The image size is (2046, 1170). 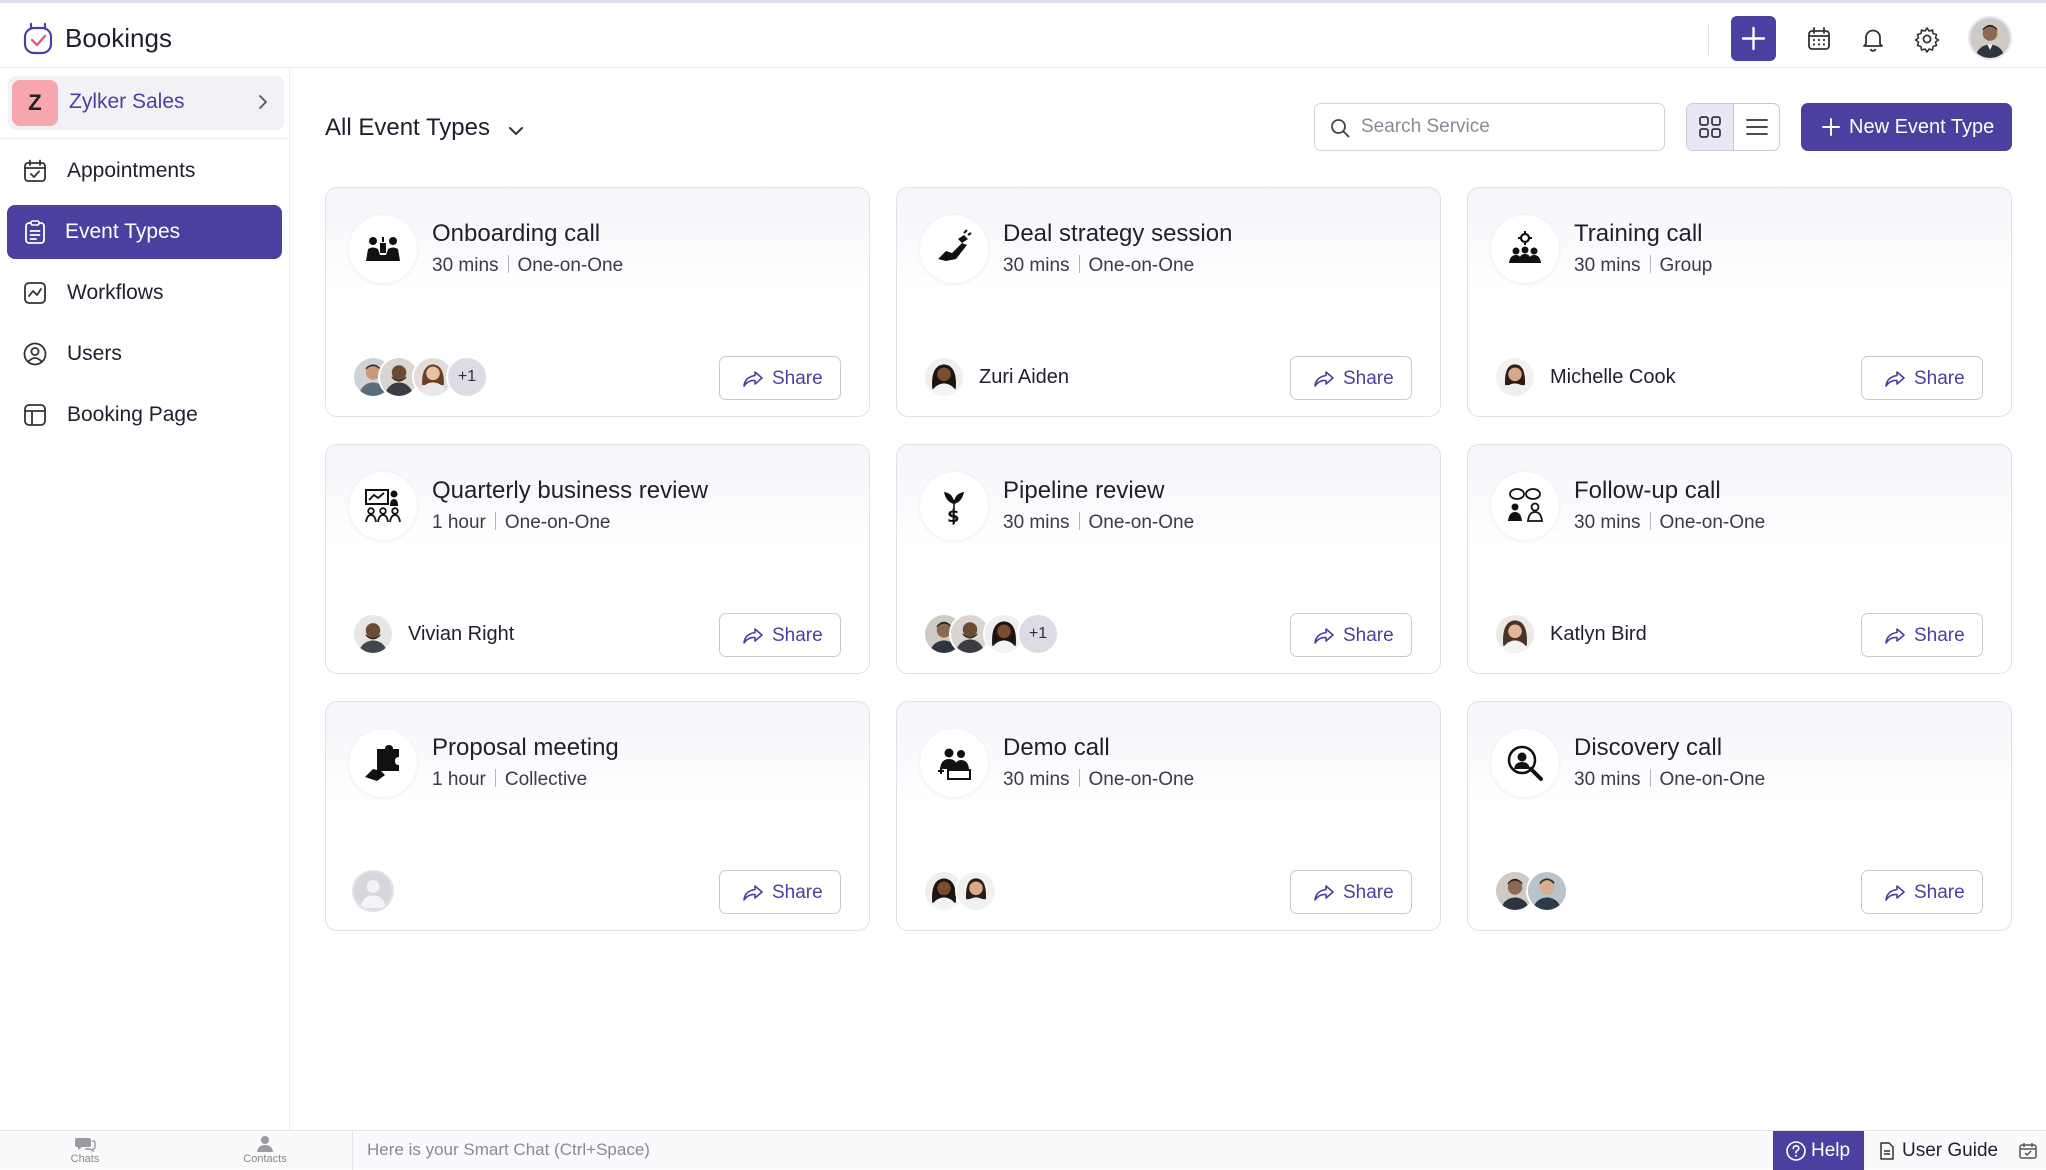 What do you see at coordinates (954, 249) in the screenshot?
I see `handshake-icon` at bounding box center [954, 249].